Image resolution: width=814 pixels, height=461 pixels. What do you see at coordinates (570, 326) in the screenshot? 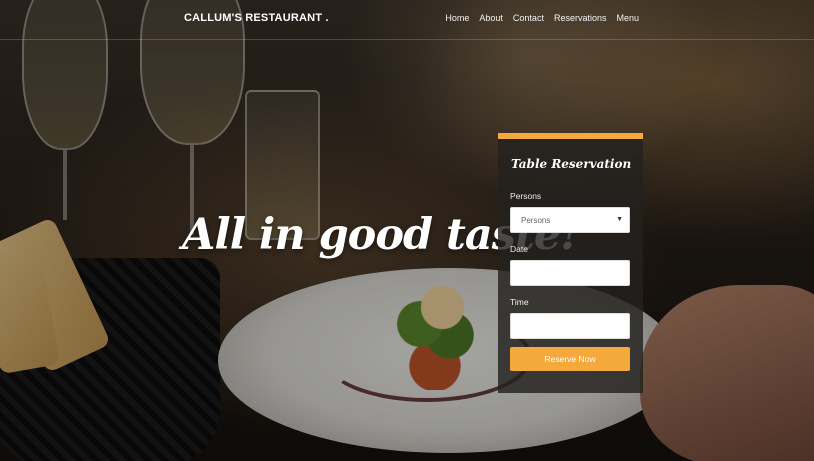
I see `time-input` at bounding box center [570, 326].